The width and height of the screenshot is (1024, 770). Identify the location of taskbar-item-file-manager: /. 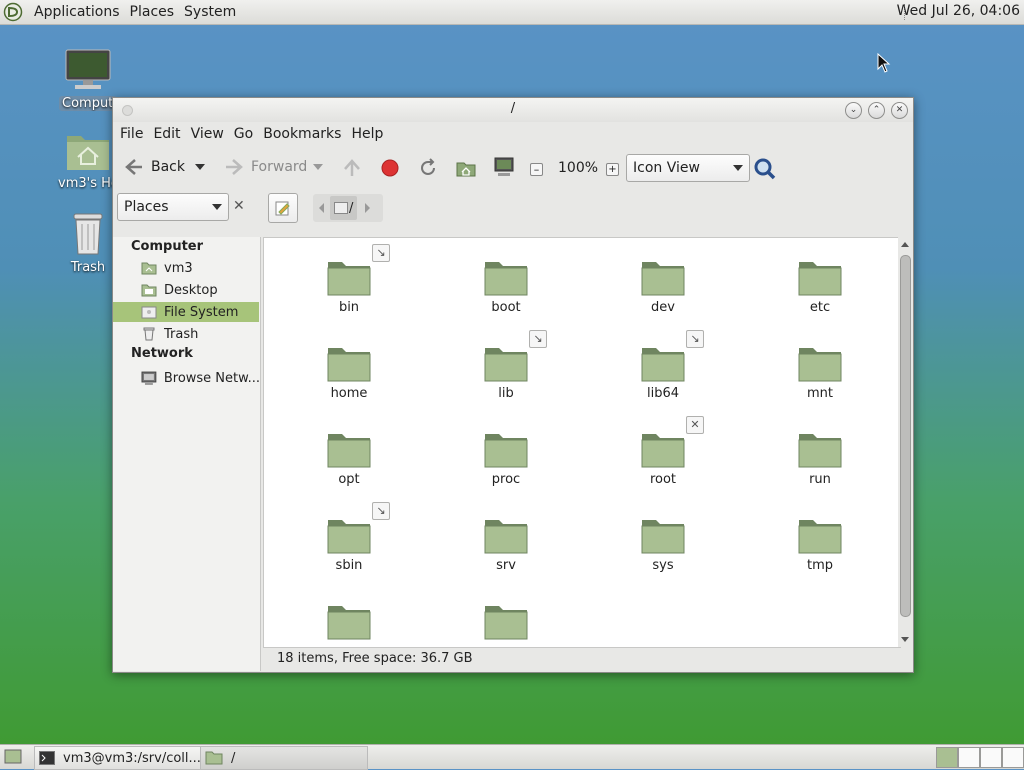
(284, 758).